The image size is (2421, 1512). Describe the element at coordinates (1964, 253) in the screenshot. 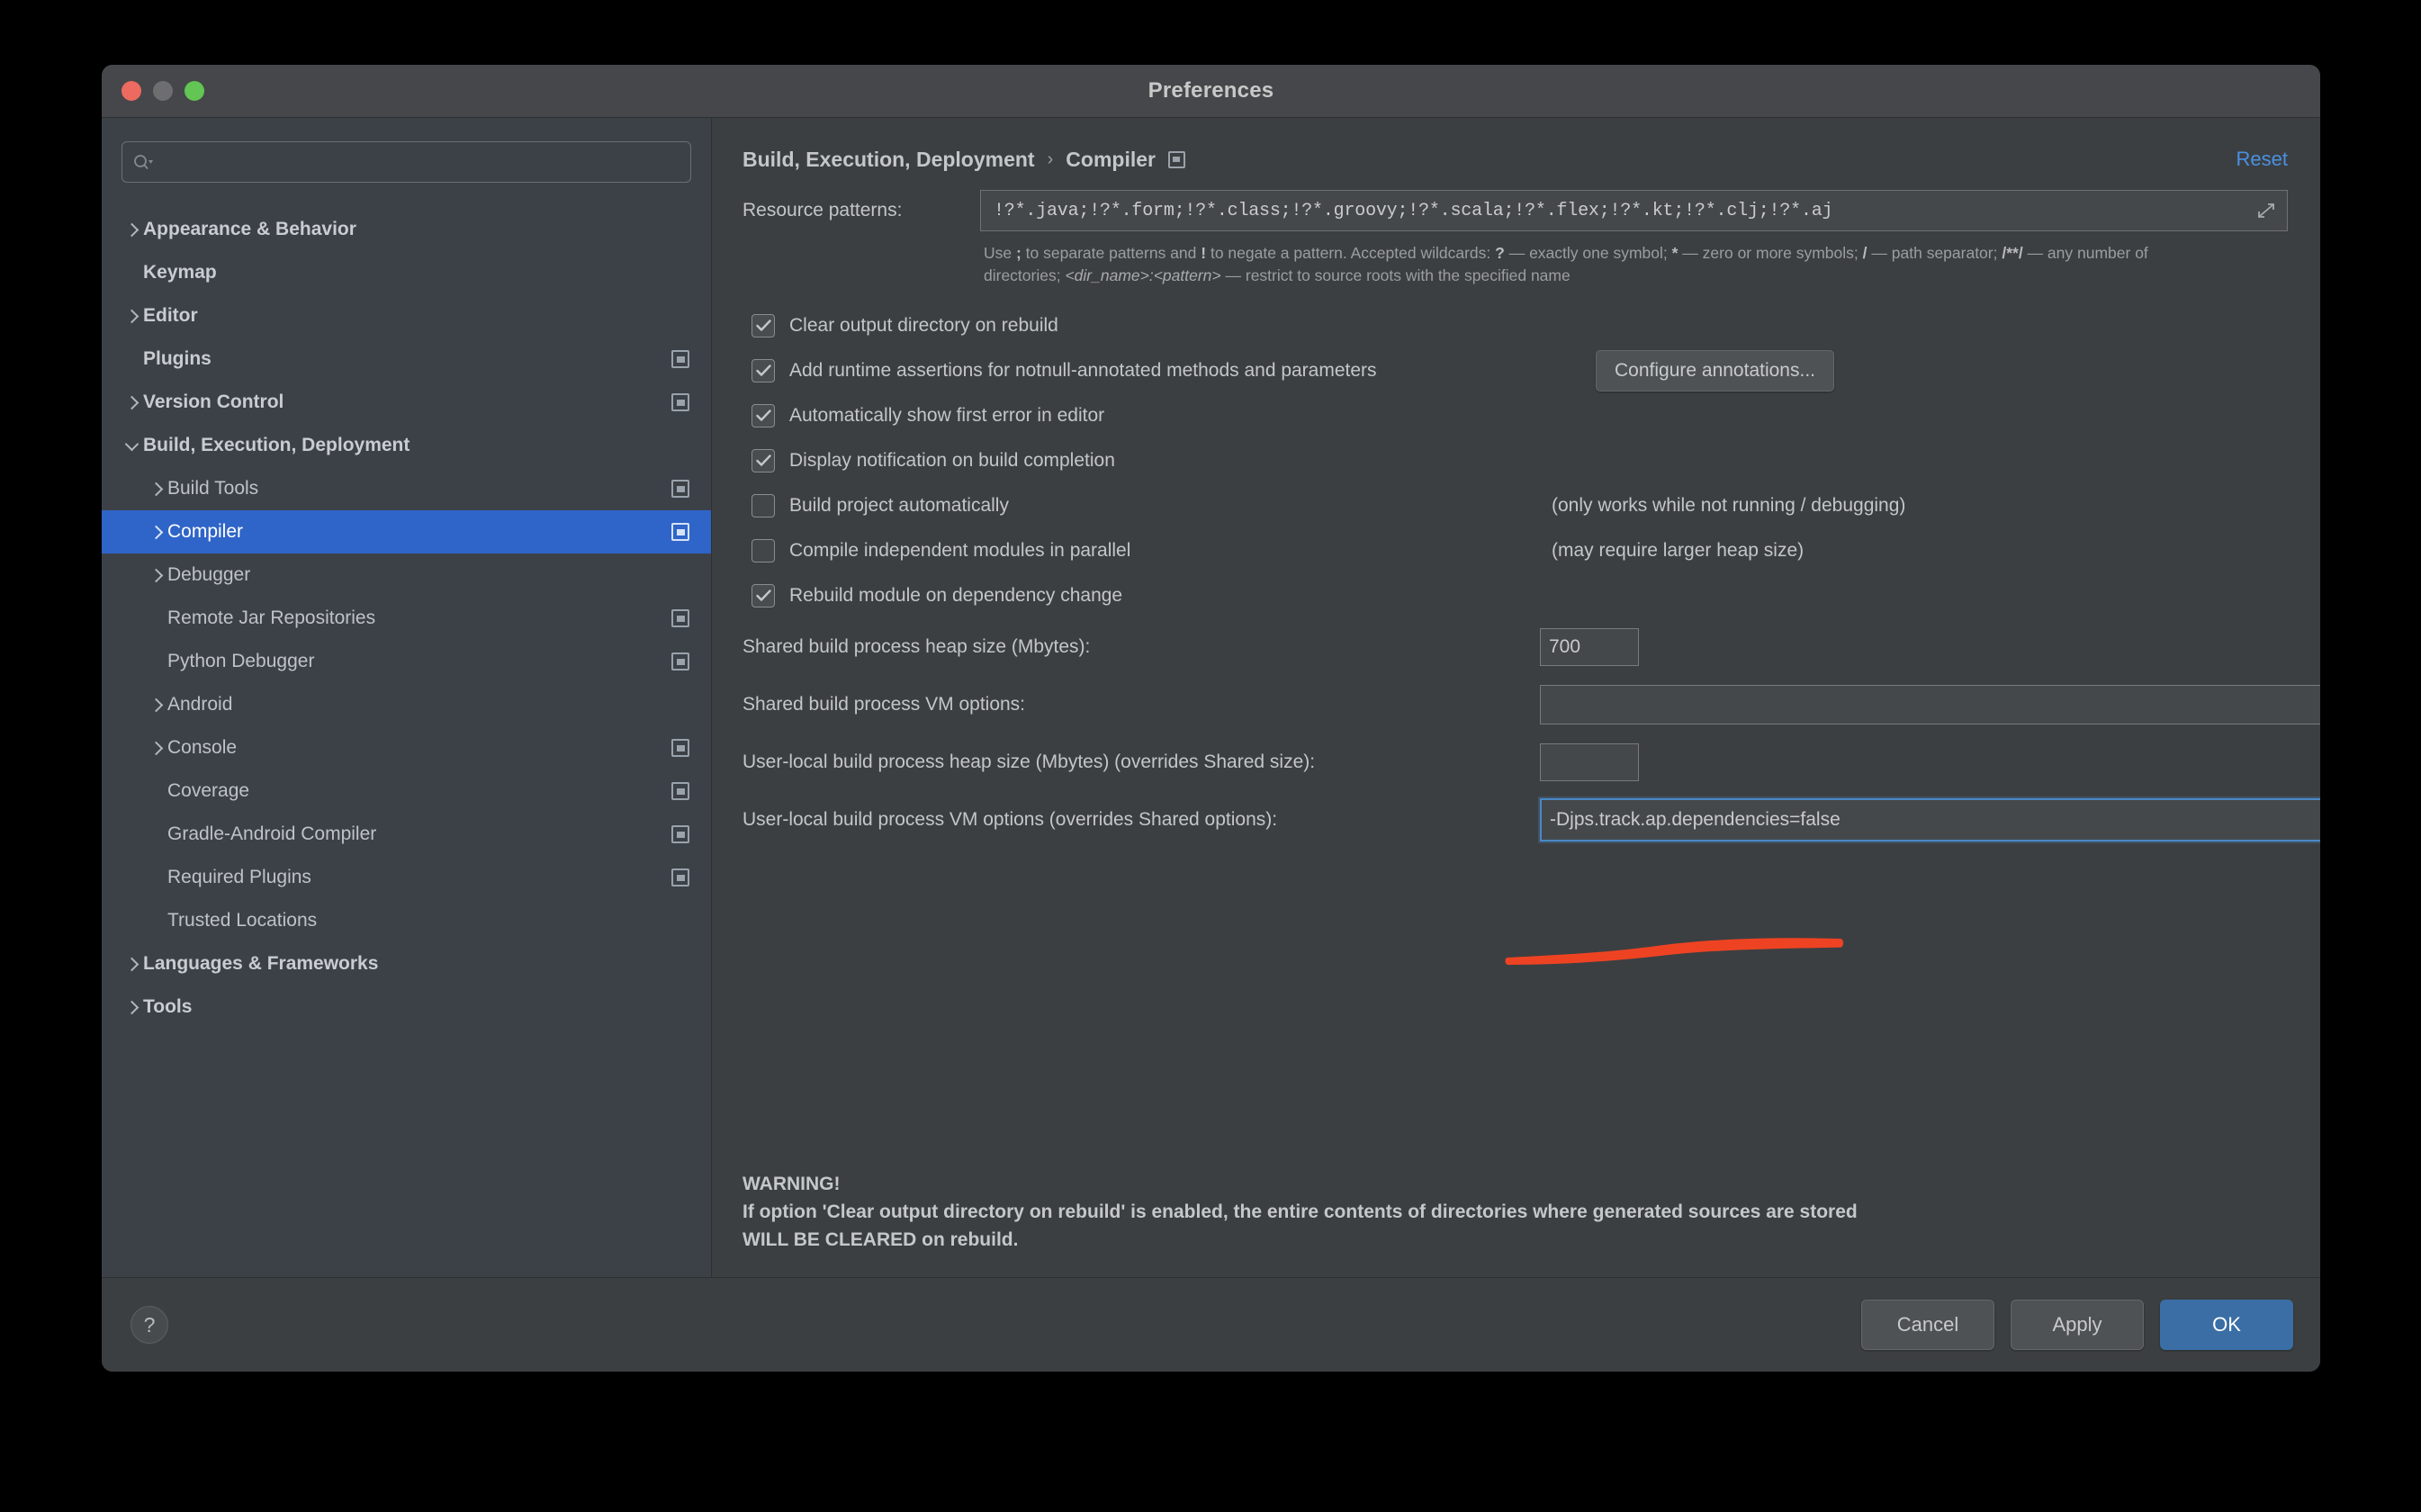

I see `hint-l2-a: separator;` at that location.